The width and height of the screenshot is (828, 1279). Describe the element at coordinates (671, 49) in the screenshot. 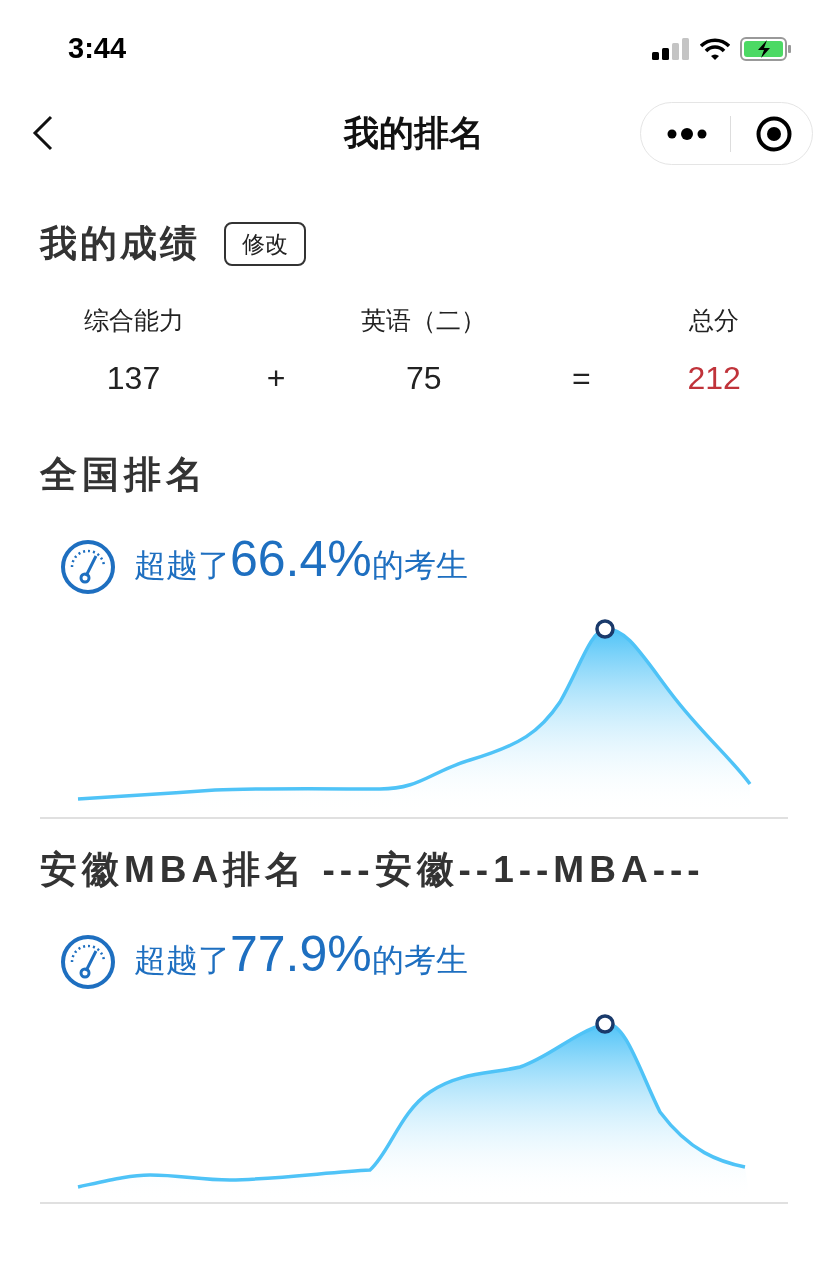

I see `signal-icon` at that location.